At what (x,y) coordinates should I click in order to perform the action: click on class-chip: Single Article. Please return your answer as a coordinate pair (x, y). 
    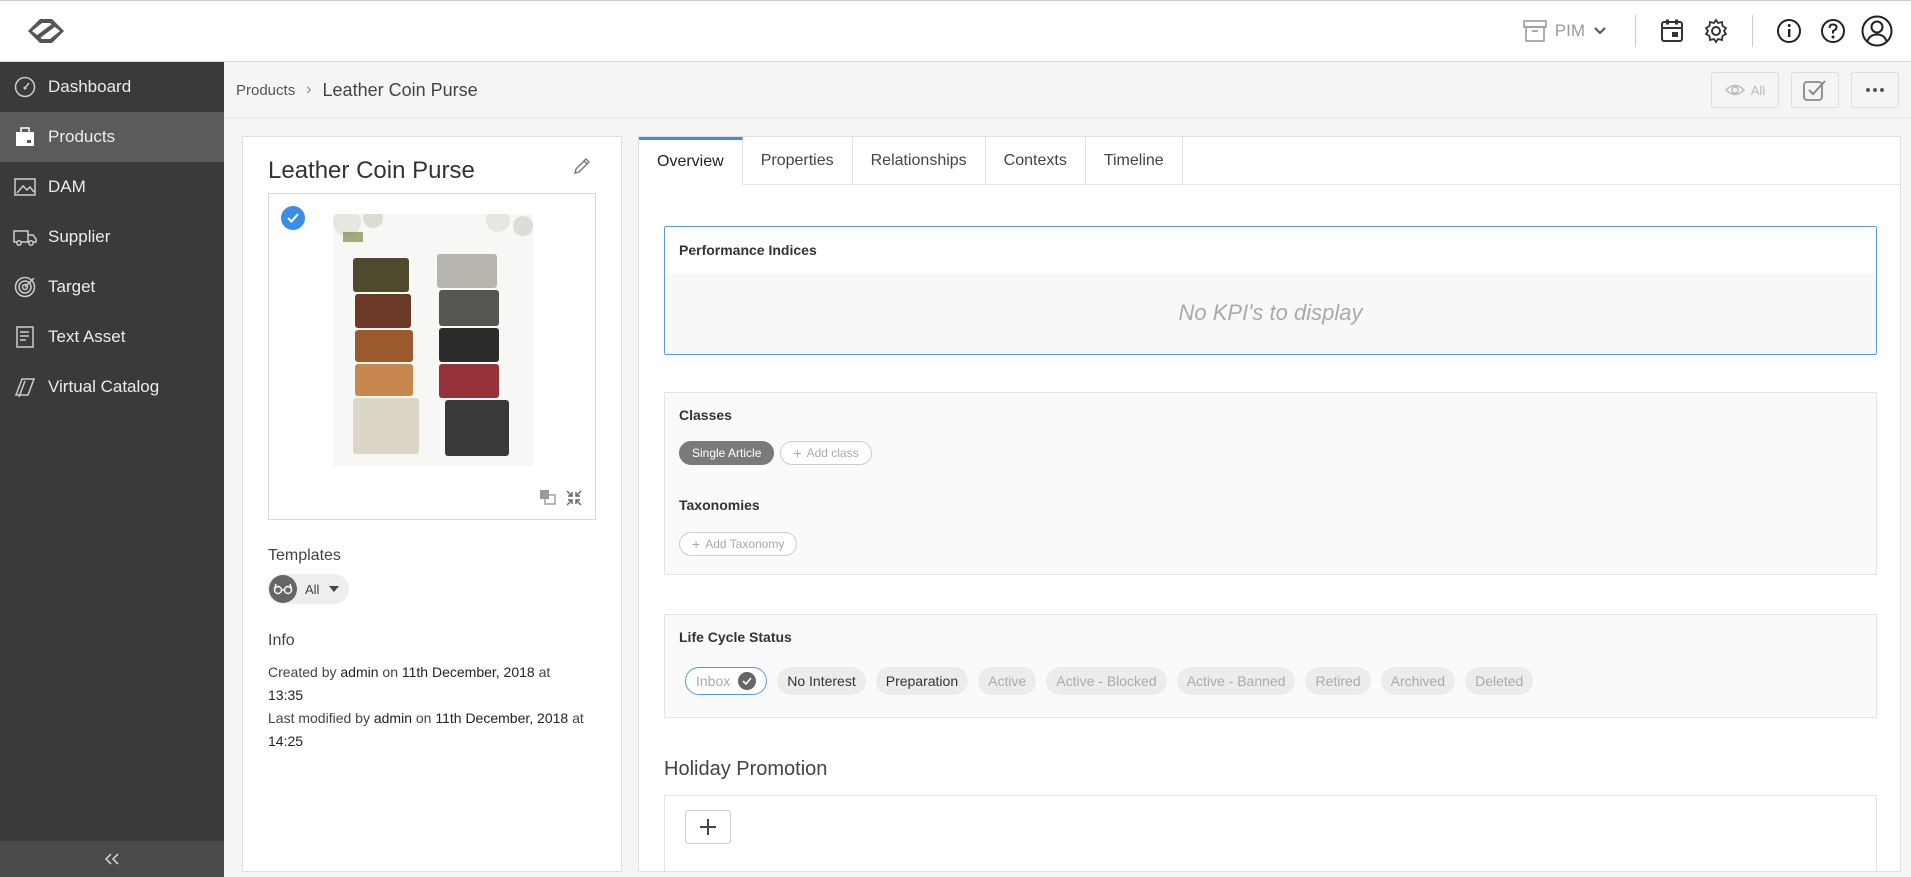
    Looking at the image, I should click on (727, 453).